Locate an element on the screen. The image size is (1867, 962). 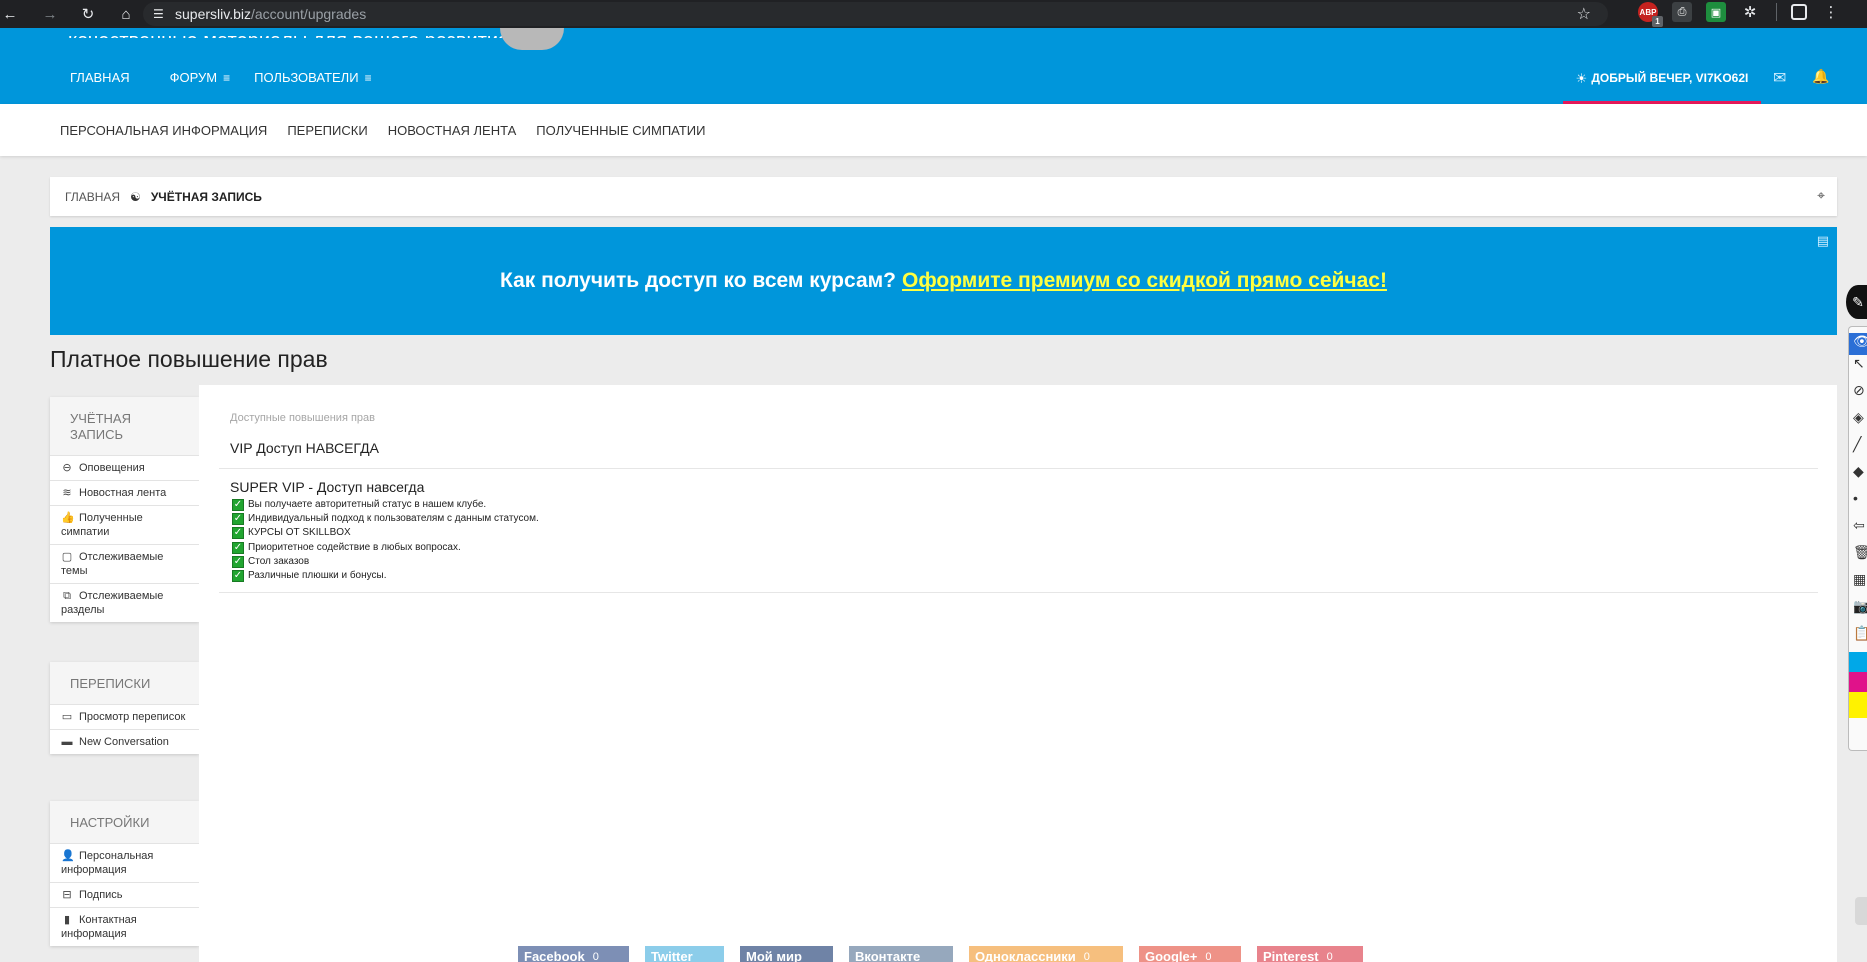
side-panel-icon is located at coordinates (1799, 12).